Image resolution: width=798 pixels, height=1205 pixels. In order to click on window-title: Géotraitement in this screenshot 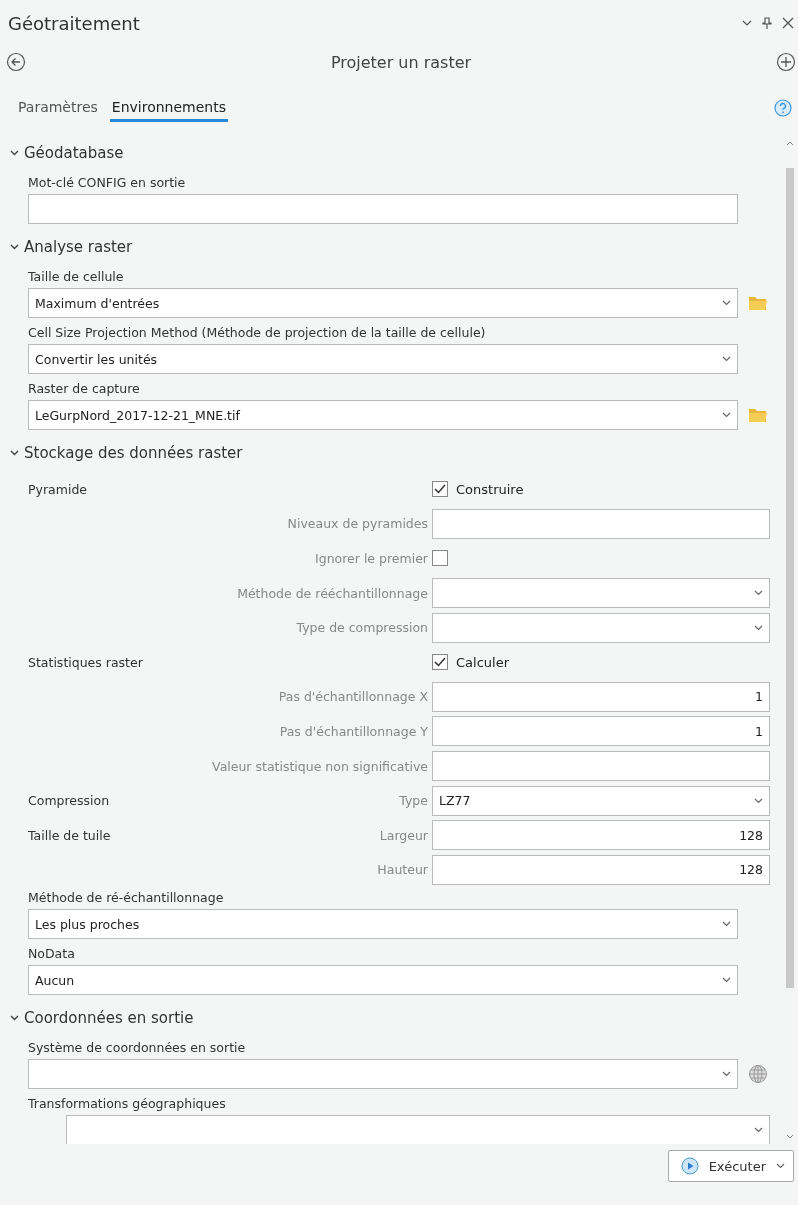, I will do `click(74, 23)`.